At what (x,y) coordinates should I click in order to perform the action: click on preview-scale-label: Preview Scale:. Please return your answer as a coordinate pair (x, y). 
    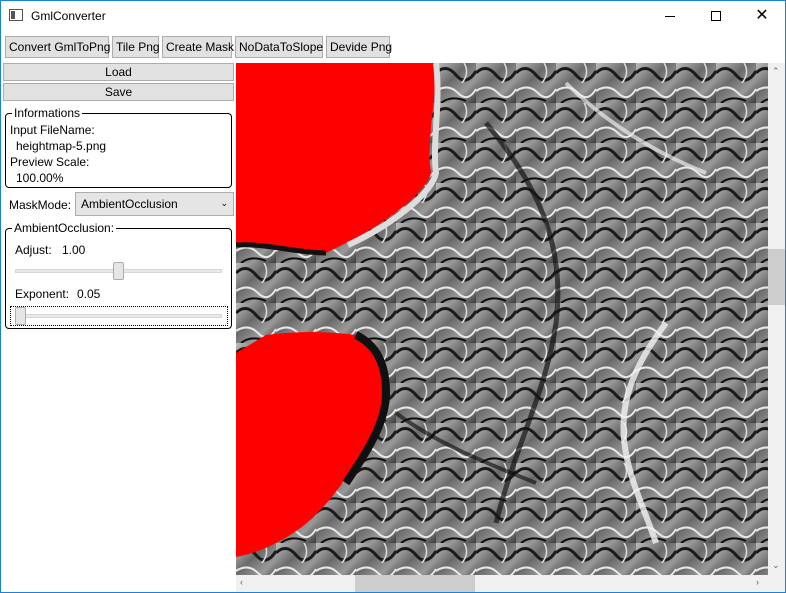
    Looking at the image, I should click on (50, 162).